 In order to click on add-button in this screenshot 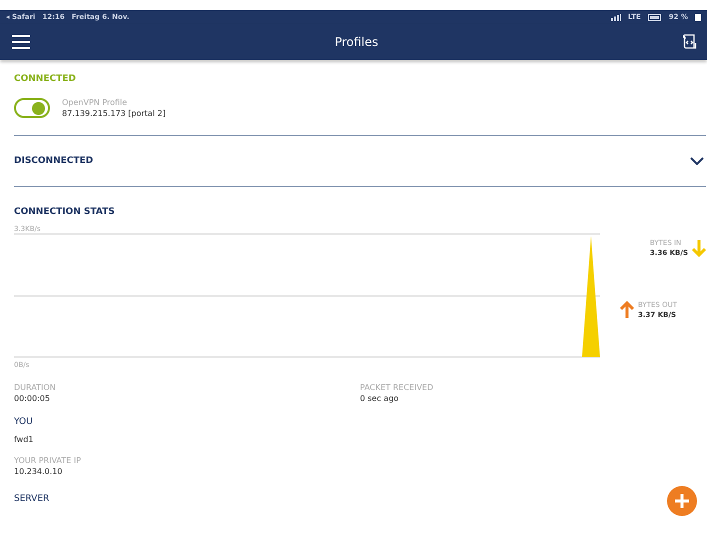, I will do `click(682, 501)`.